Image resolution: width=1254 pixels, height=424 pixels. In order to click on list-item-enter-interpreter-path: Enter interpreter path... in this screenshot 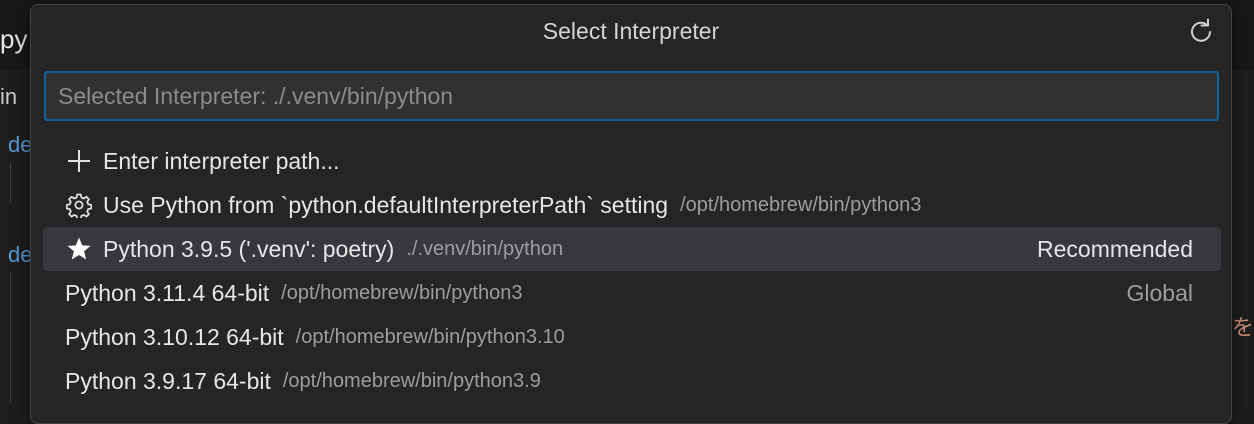, I will do `click(632, 161)`.